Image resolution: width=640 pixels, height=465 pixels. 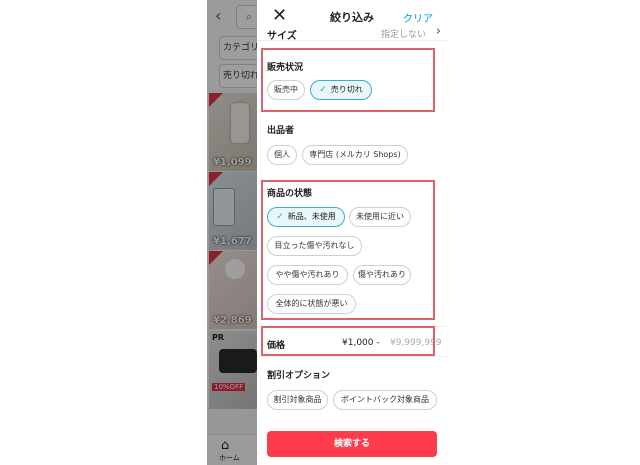 I want to click on chip-discount-items: 割引対象商品, so click(x=297, y=400).